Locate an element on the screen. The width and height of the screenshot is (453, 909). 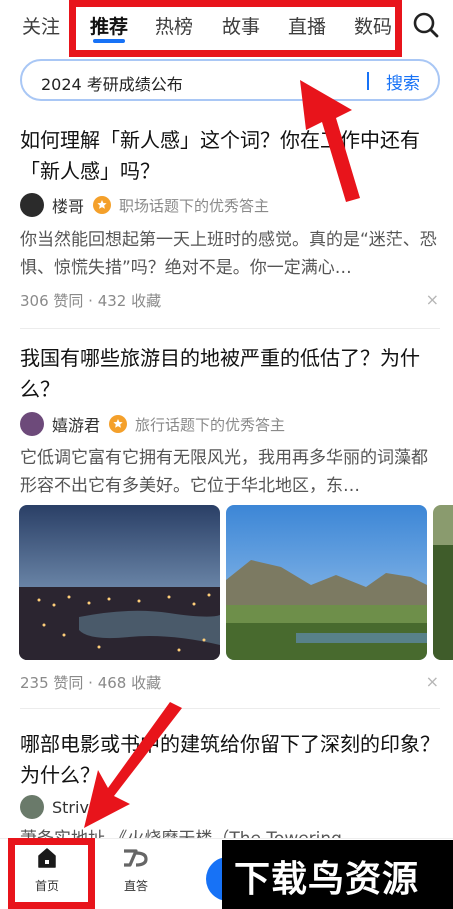
author-tag: 职场话题下的优秀答主 is located at coordinates (194, 205).